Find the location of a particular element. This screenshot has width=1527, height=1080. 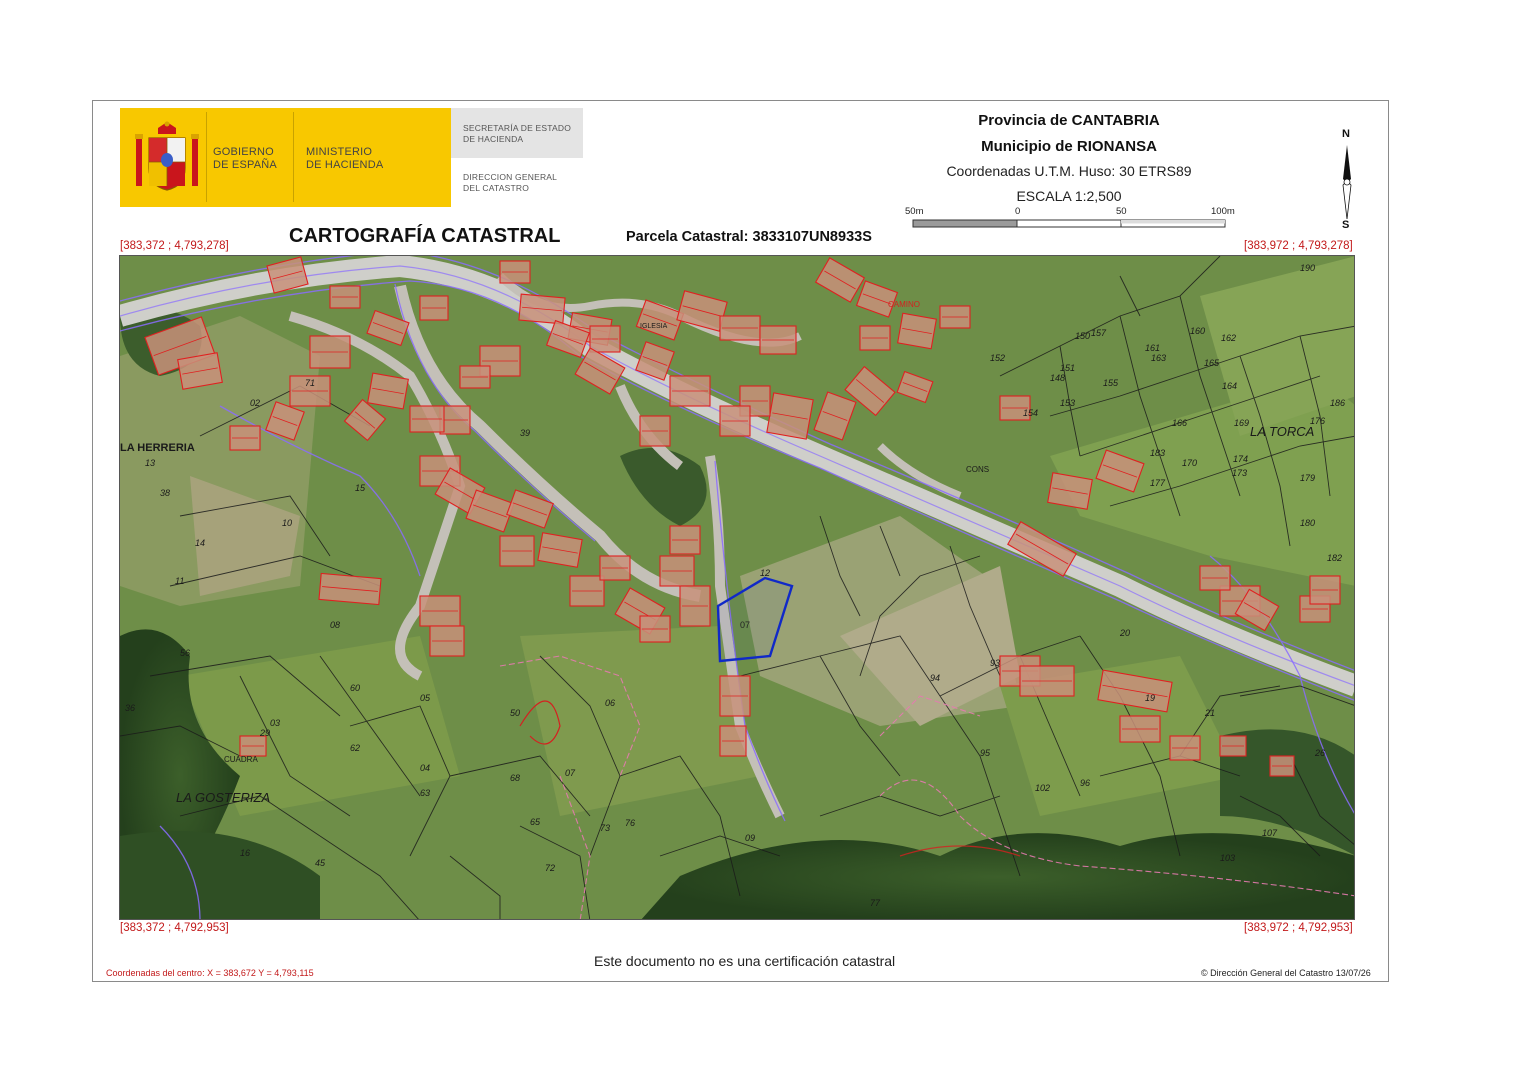

parcel-number-label: 13 is located at coordinates (150, 463).